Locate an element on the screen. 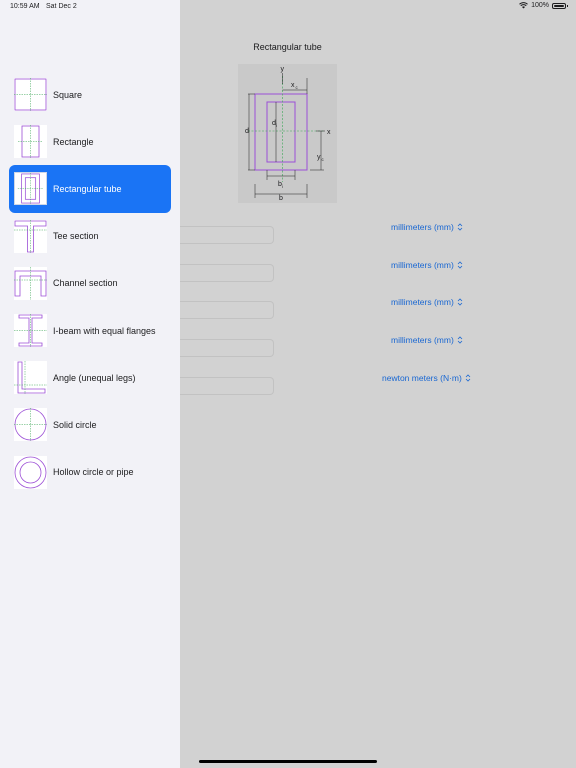 This screenshot has height=768, width=576. status-indicators: 100% is located at coordinates (543, 5).